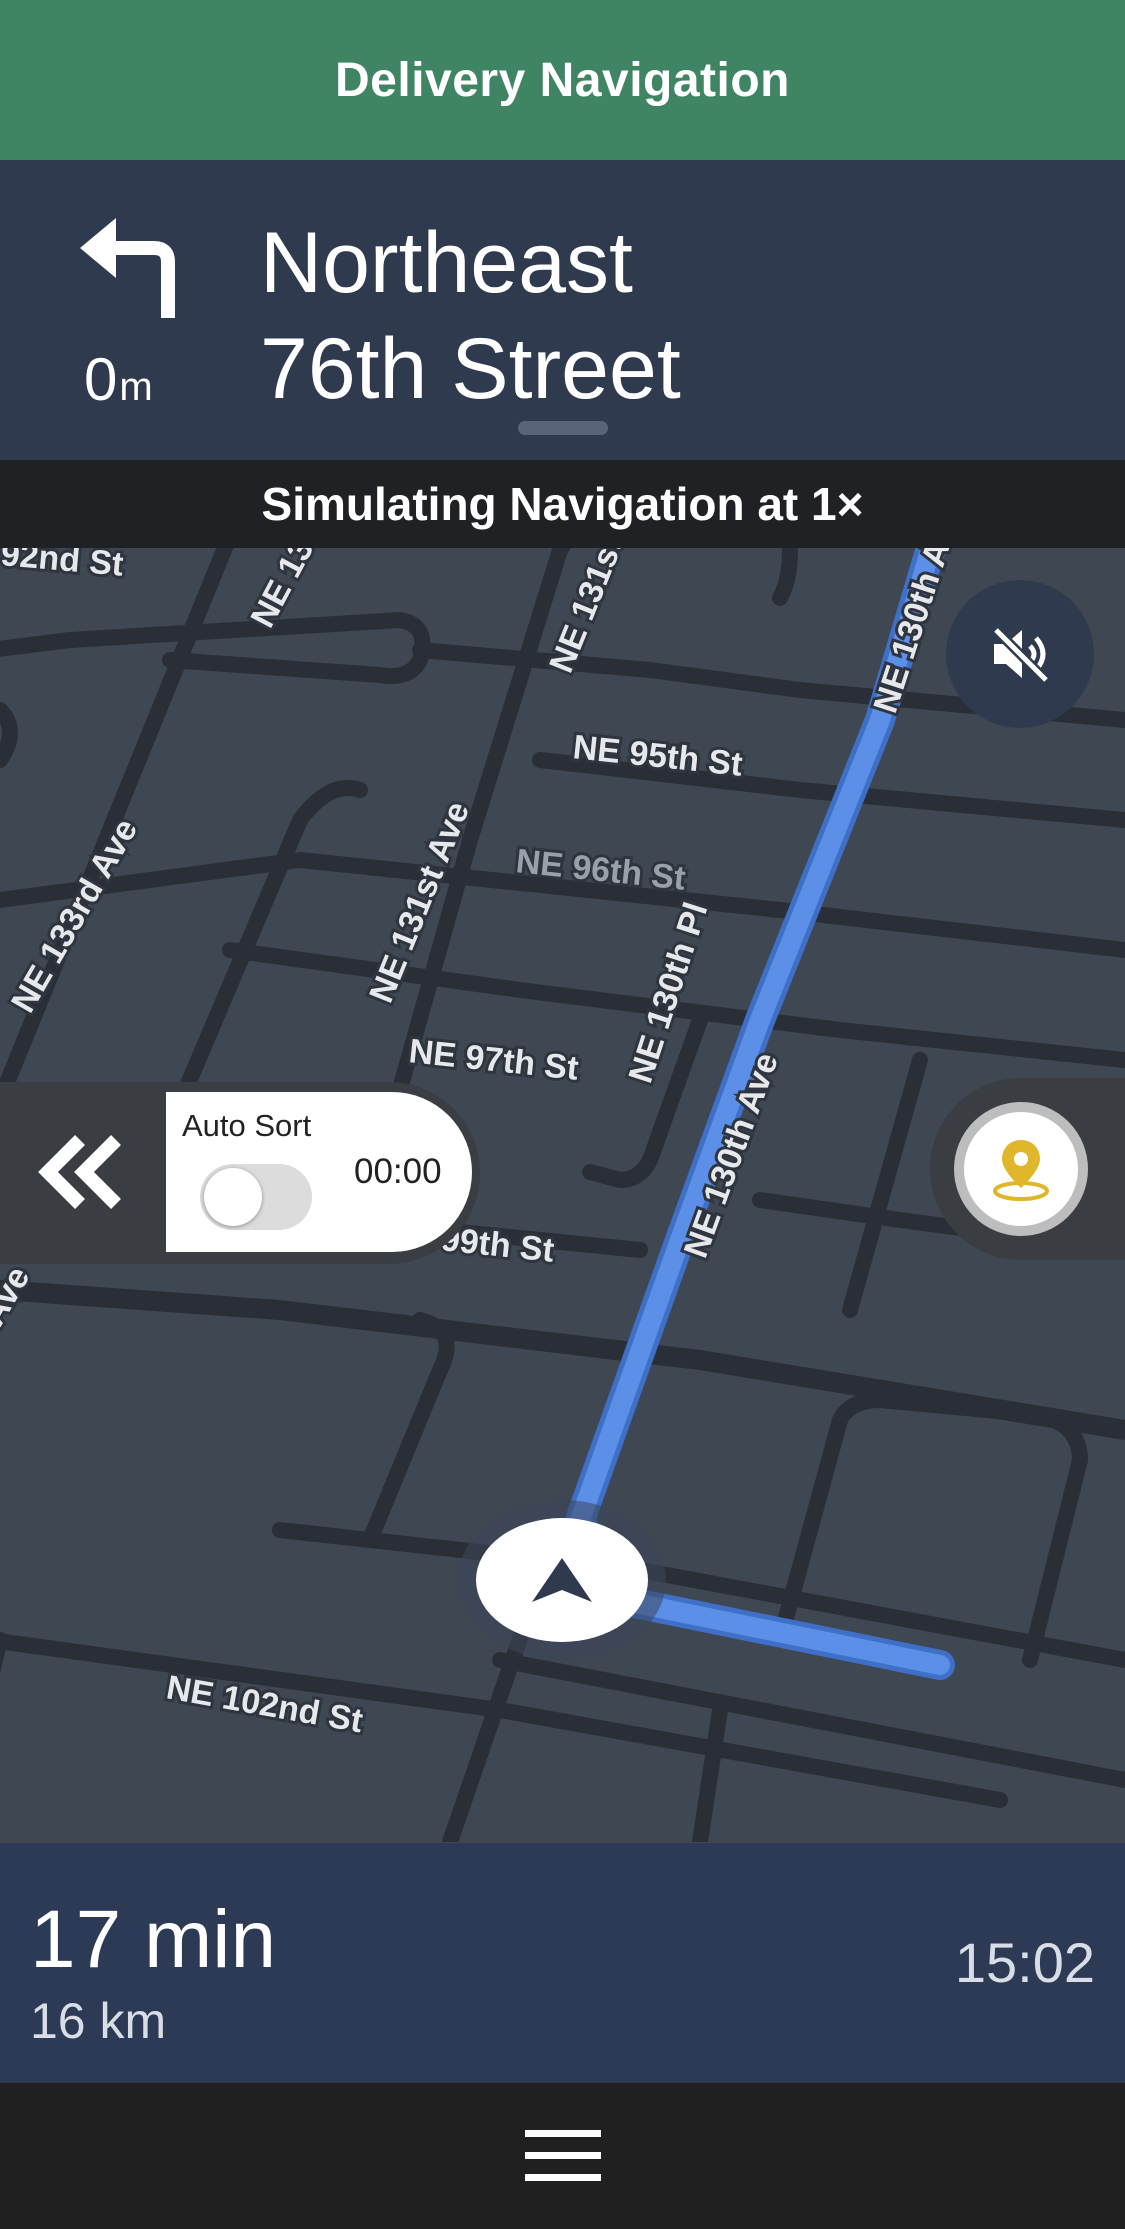  Describe the element at coordinates (247, 1125) in the screenshot. I see `auto-sort-label: Auto Sort` at that location.